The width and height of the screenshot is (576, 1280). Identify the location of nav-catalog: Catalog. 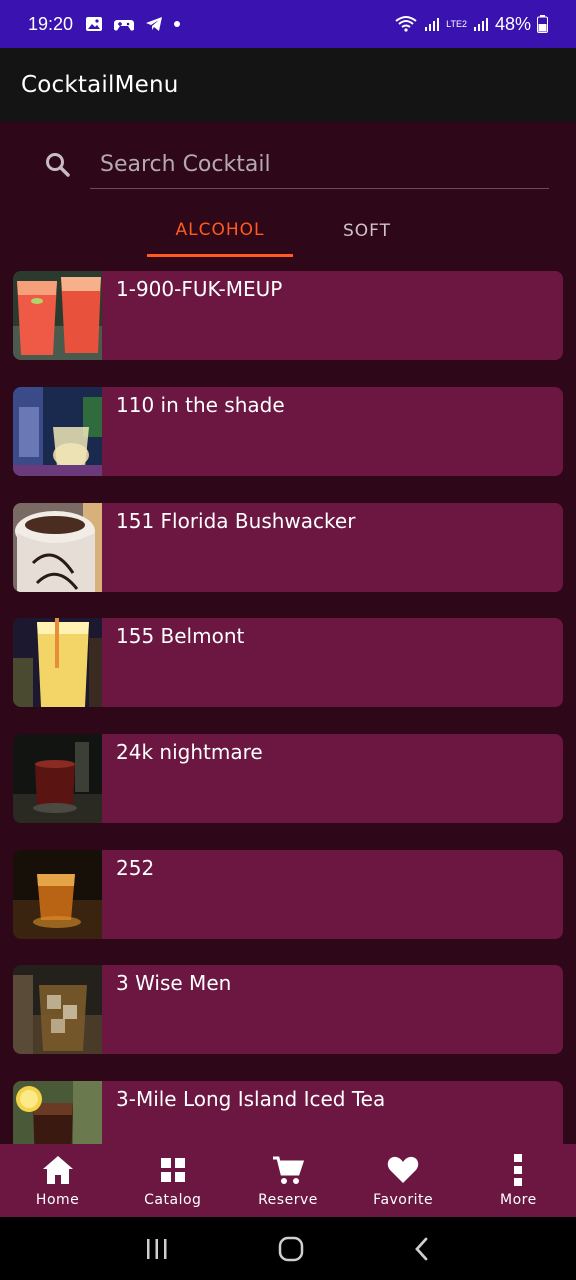
(172, 1180).